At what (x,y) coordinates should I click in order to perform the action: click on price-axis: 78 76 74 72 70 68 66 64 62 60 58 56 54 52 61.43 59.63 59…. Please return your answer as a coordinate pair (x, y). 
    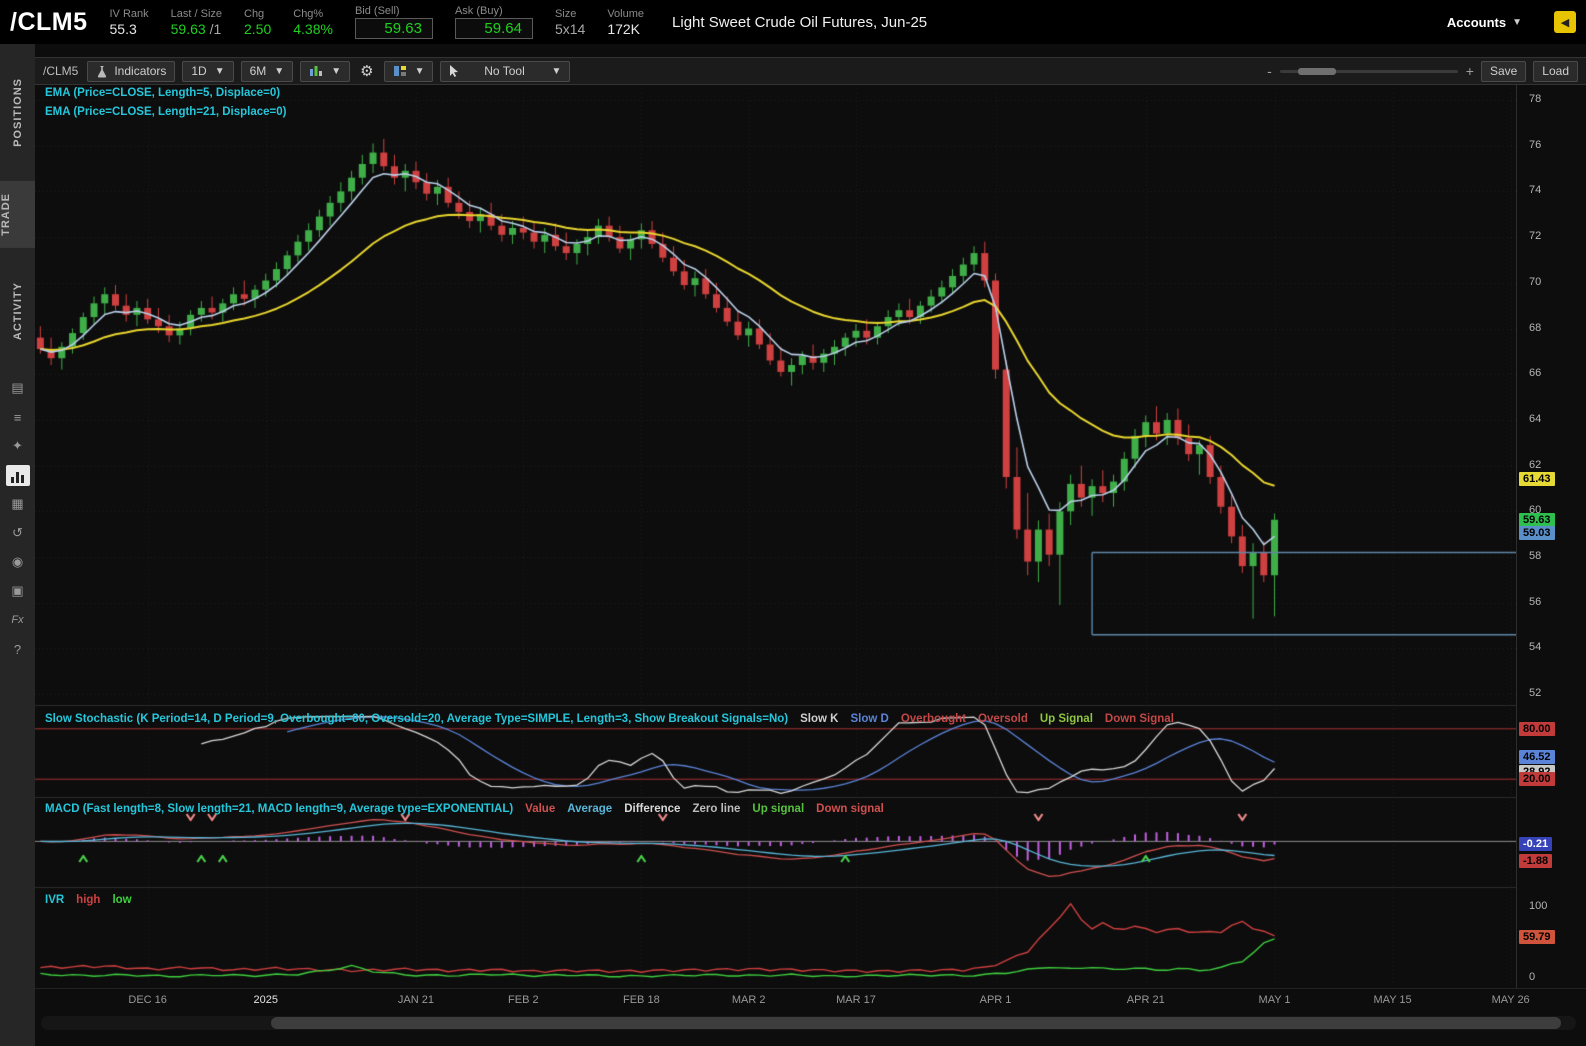
    Looking at the image, I should click on (1551, 536).